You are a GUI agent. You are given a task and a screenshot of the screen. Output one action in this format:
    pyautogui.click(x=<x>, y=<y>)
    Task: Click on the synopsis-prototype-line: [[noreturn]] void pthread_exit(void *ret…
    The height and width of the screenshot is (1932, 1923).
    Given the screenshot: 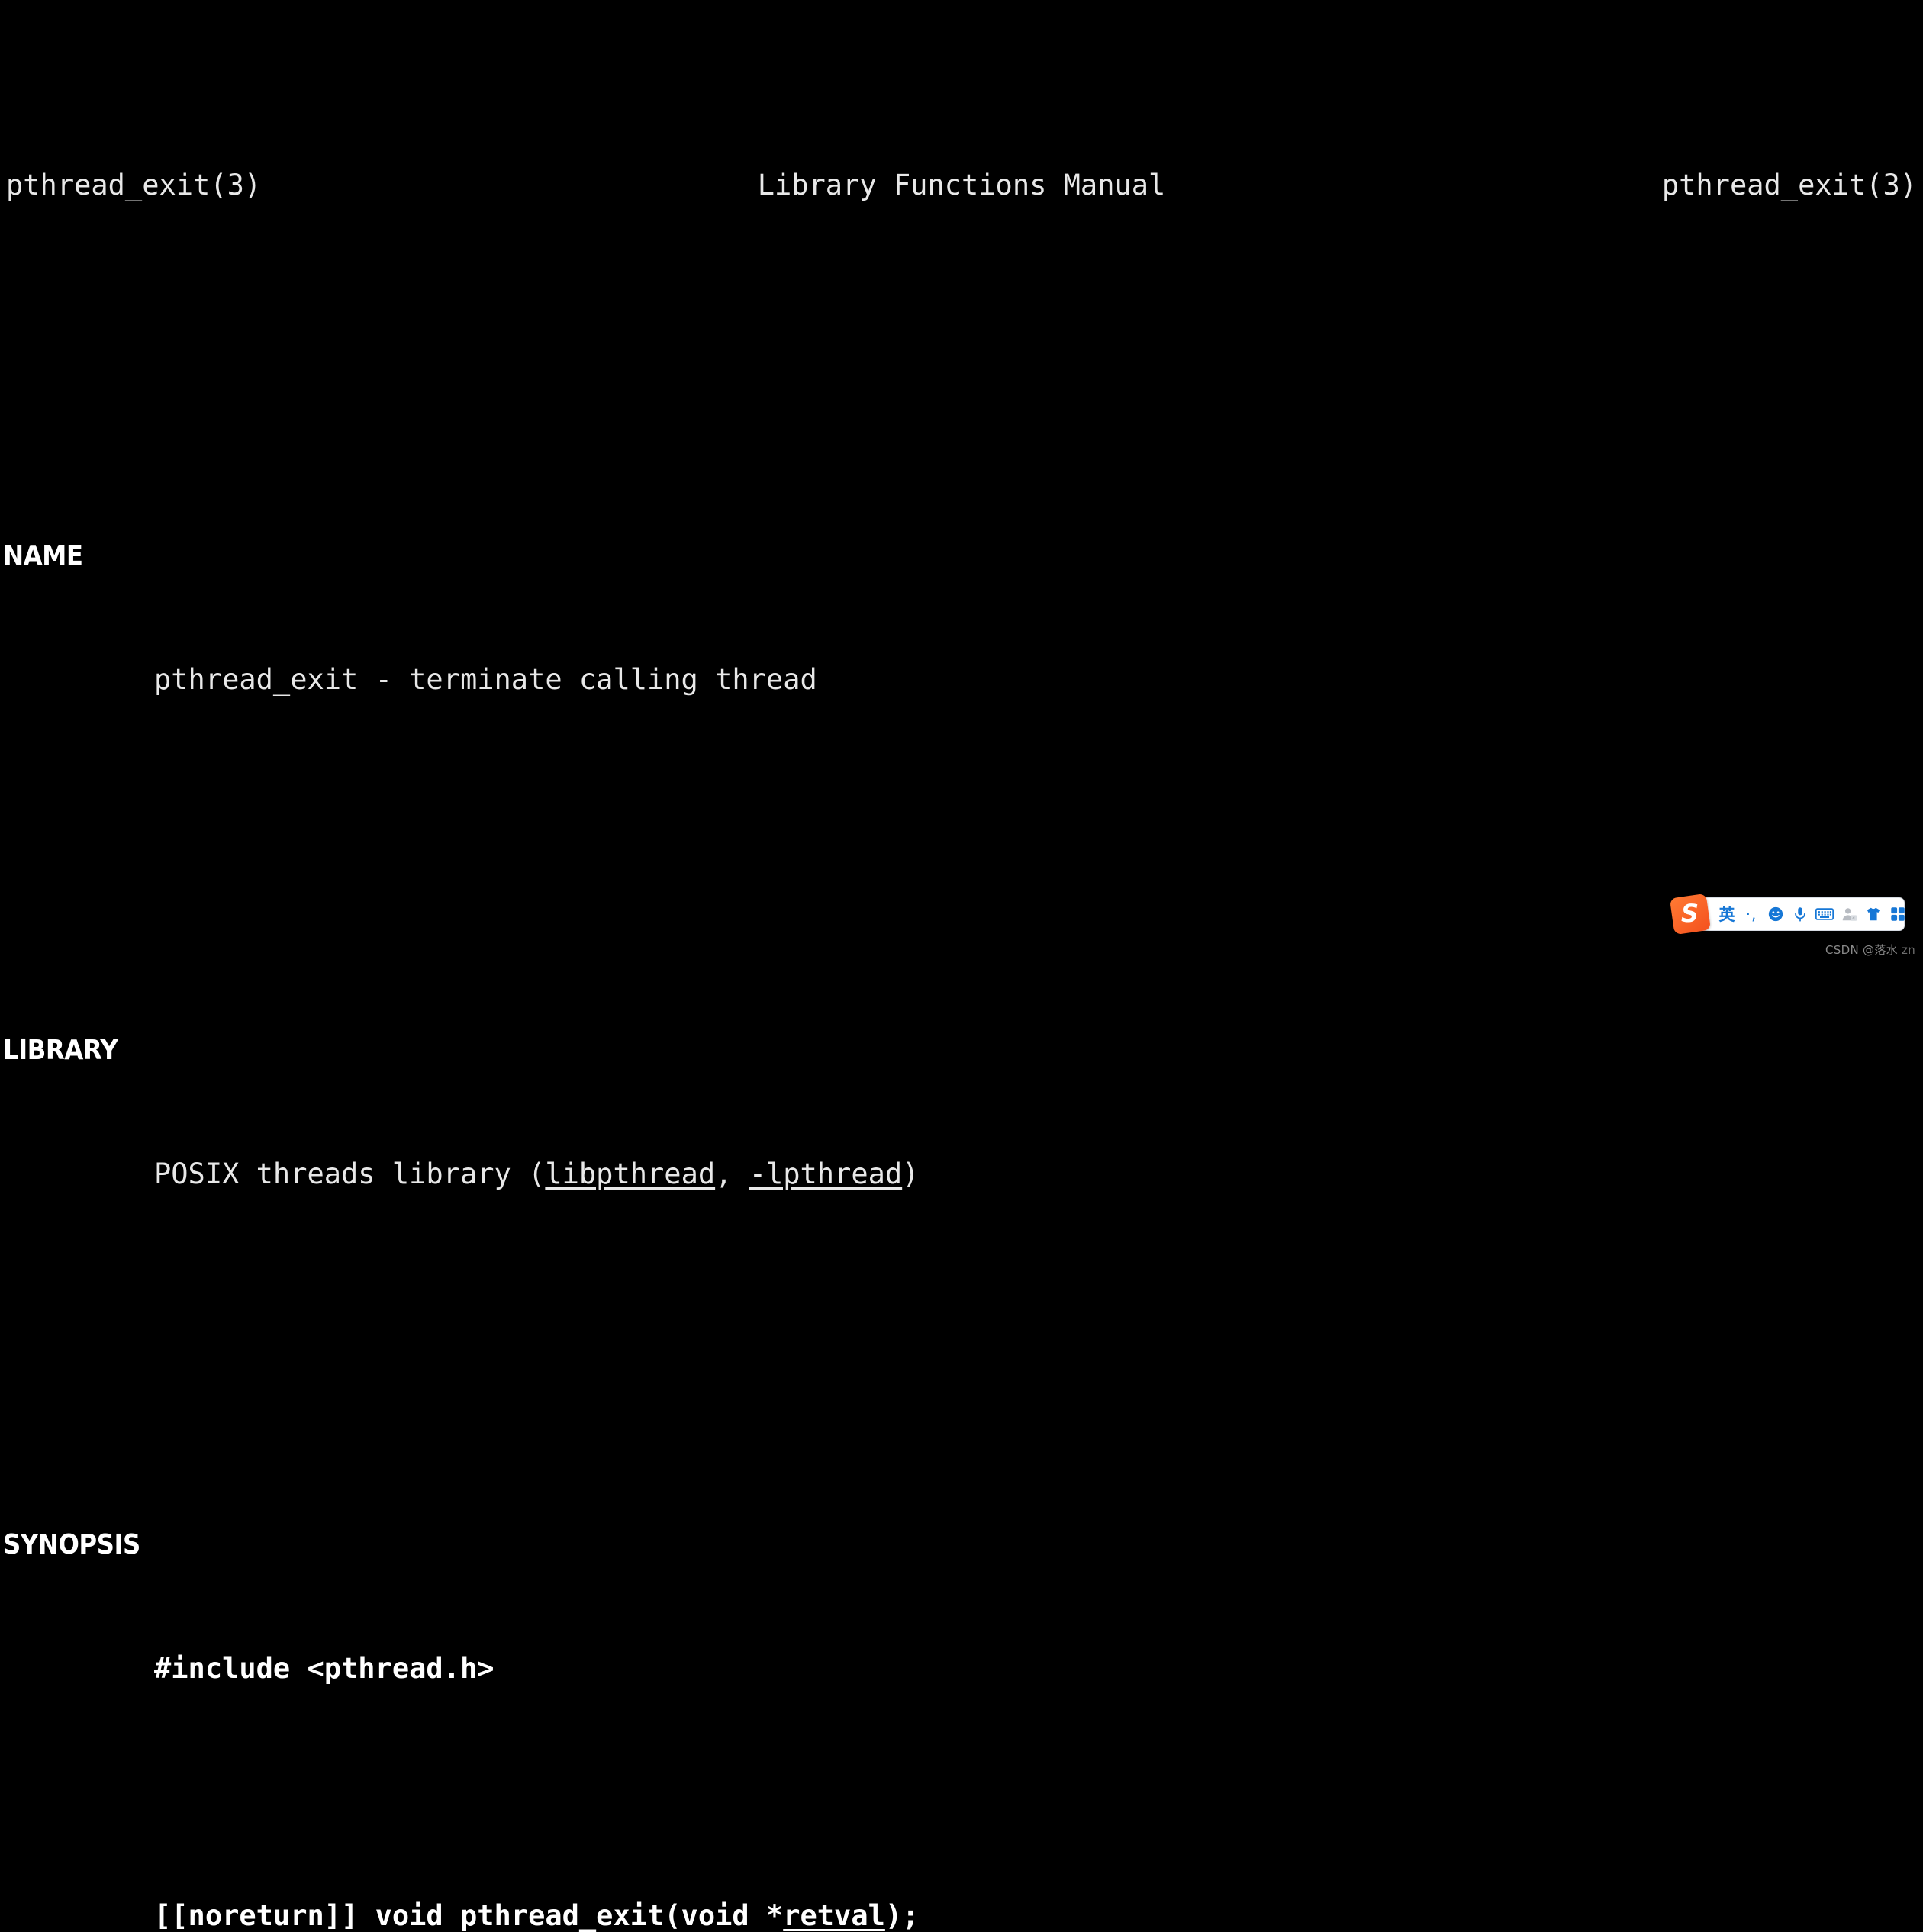 What is the action you would take?
    pyautogui.click(x=961, y=1913)
    